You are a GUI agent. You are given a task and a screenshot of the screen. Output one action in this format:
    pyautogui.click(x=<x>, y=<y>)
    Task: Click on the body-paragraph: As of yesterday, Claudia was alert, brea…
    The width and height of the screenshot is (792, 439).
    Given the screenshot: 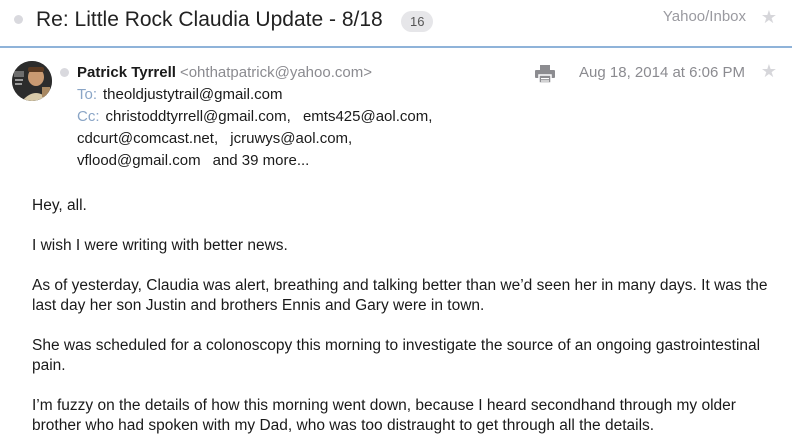 What is the action you would take?
    pyautogui.click(x=400, y=295)
    